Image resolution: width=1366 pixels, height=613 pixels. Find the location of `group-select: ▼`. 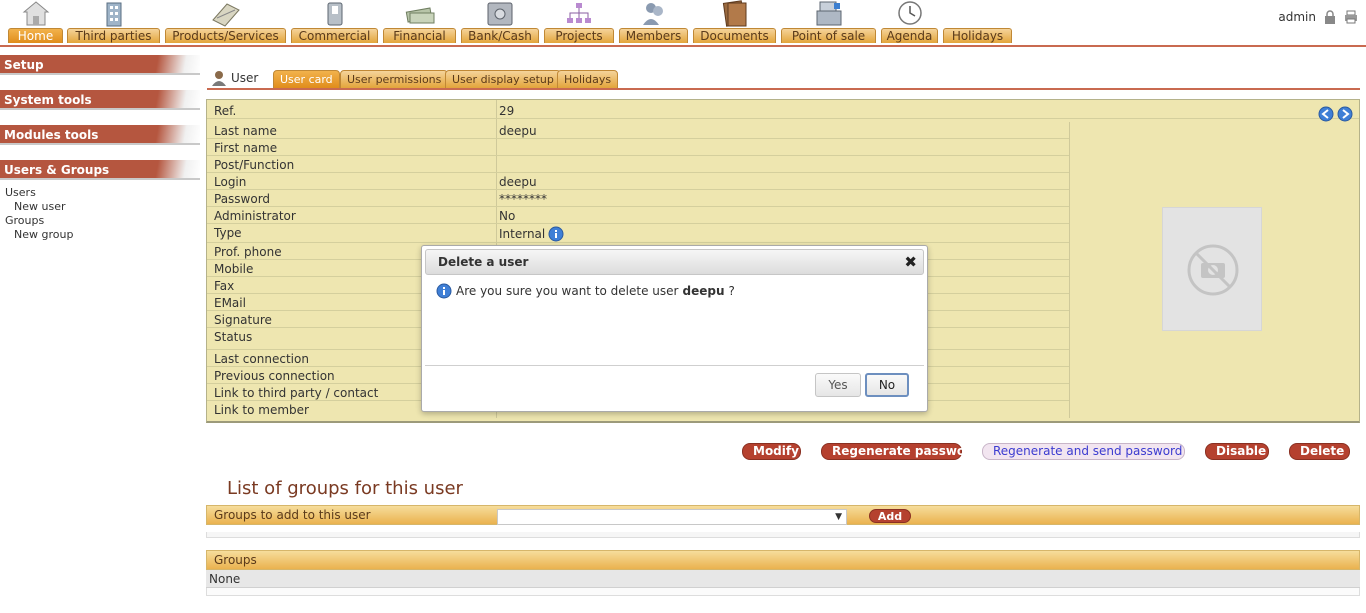

group-select: ▼ is located at coordinates (672, 517).